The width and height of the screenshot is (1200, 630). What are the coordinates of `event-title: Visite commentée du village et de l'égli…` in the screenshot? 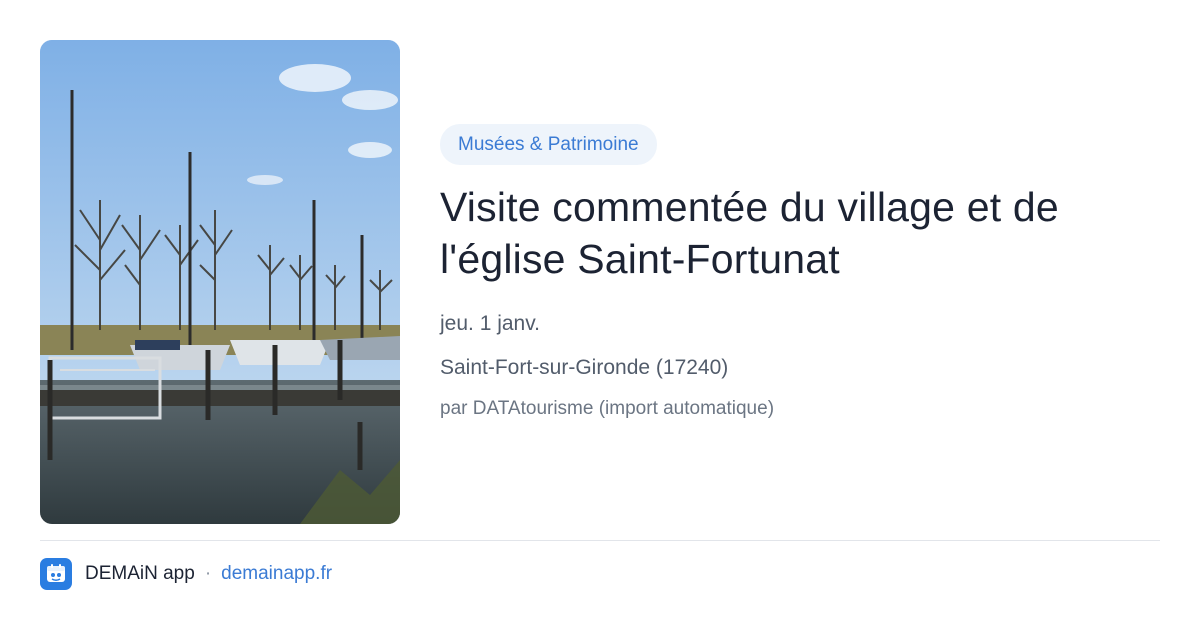 It's located at (800, 233).